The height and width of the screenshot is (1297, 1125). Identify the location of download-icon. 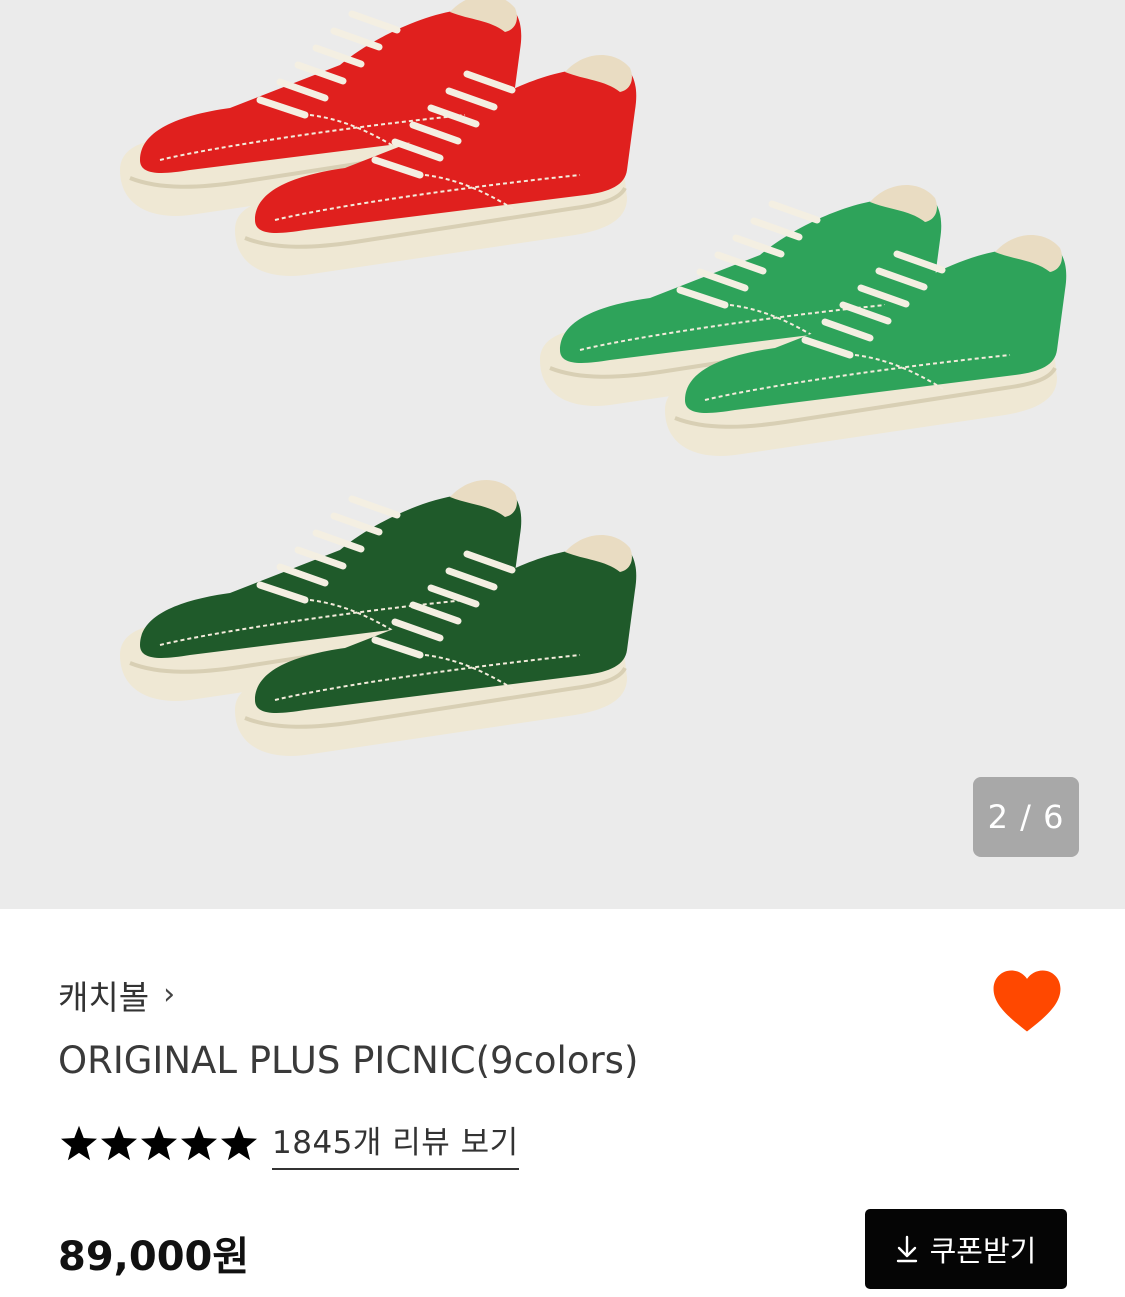
(906, 1249).